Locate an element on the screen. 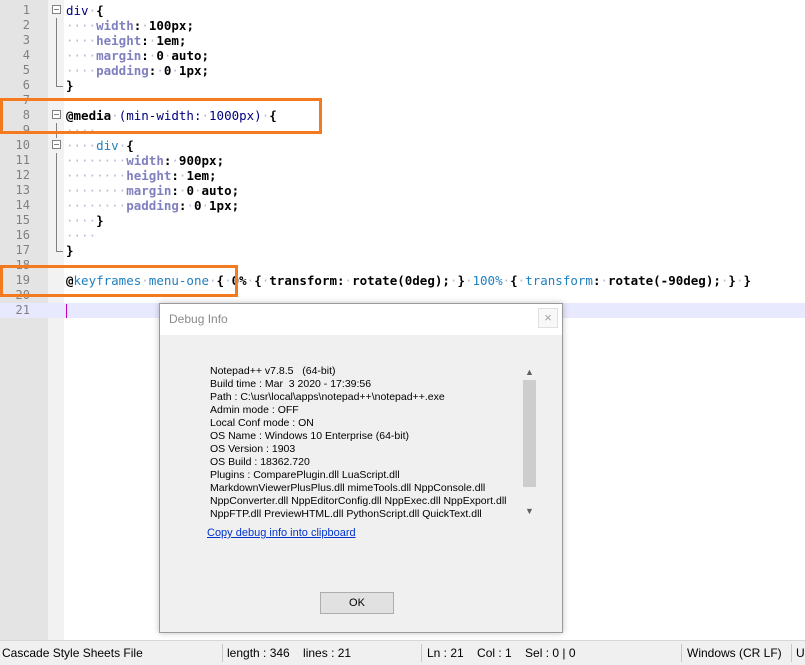 This screenshot has width=805, height=665. code-text: ····width:·100px; is located at coordinates (130, 25).